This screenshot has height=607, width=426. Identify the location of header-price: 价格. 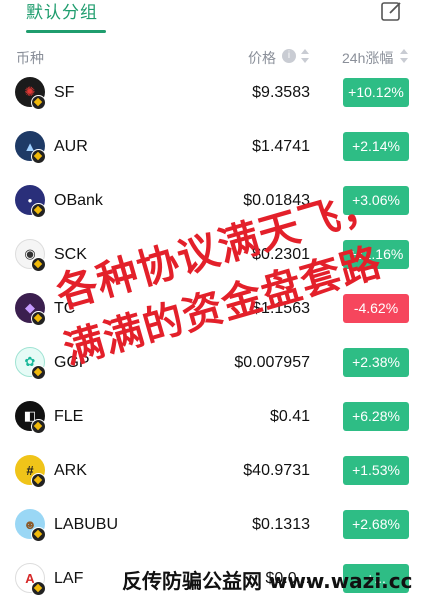
(262, 58).